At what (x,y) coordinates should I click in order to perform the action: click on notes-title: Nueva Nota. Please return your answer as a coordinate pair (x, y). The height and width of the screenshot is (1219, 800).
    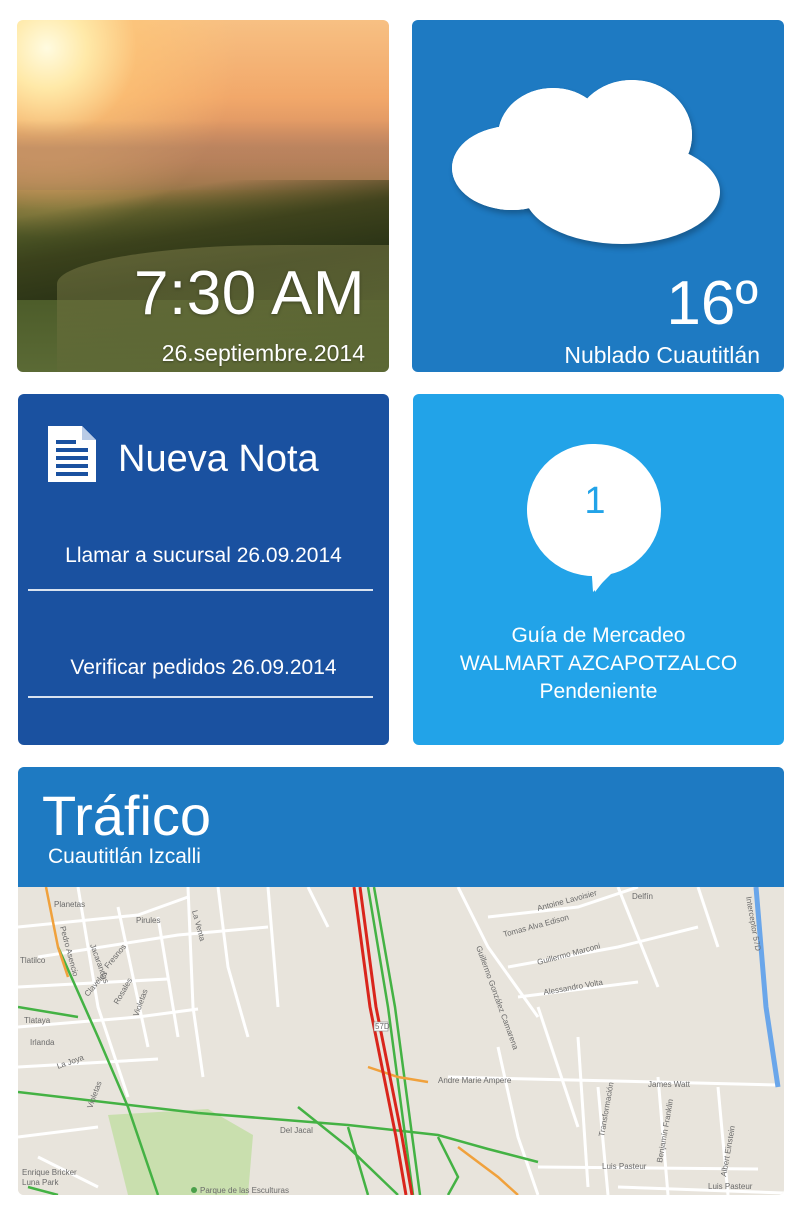
    Looking at the image, I should click on (218, 459).